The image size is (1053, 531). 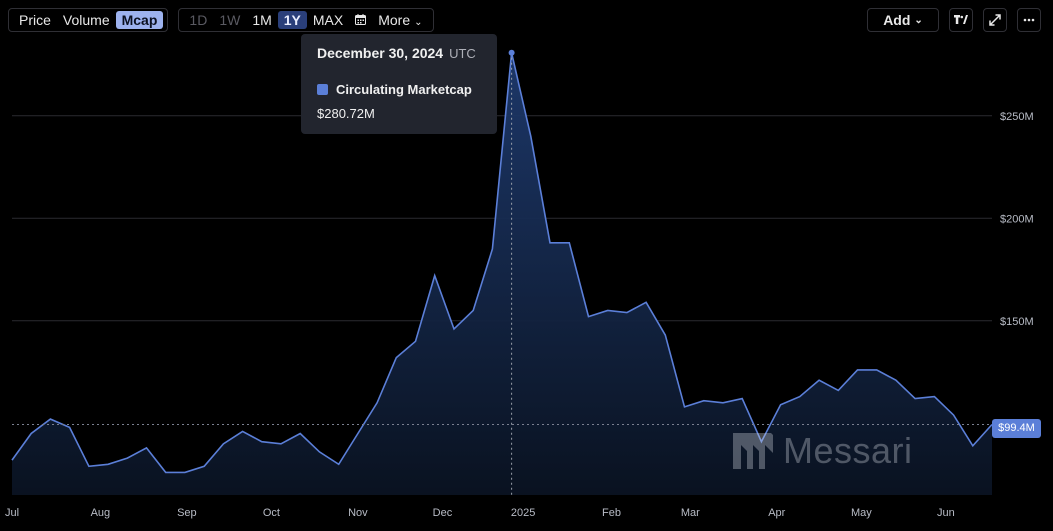 I want to click on tradingview-button, so click(x=961, y=20).